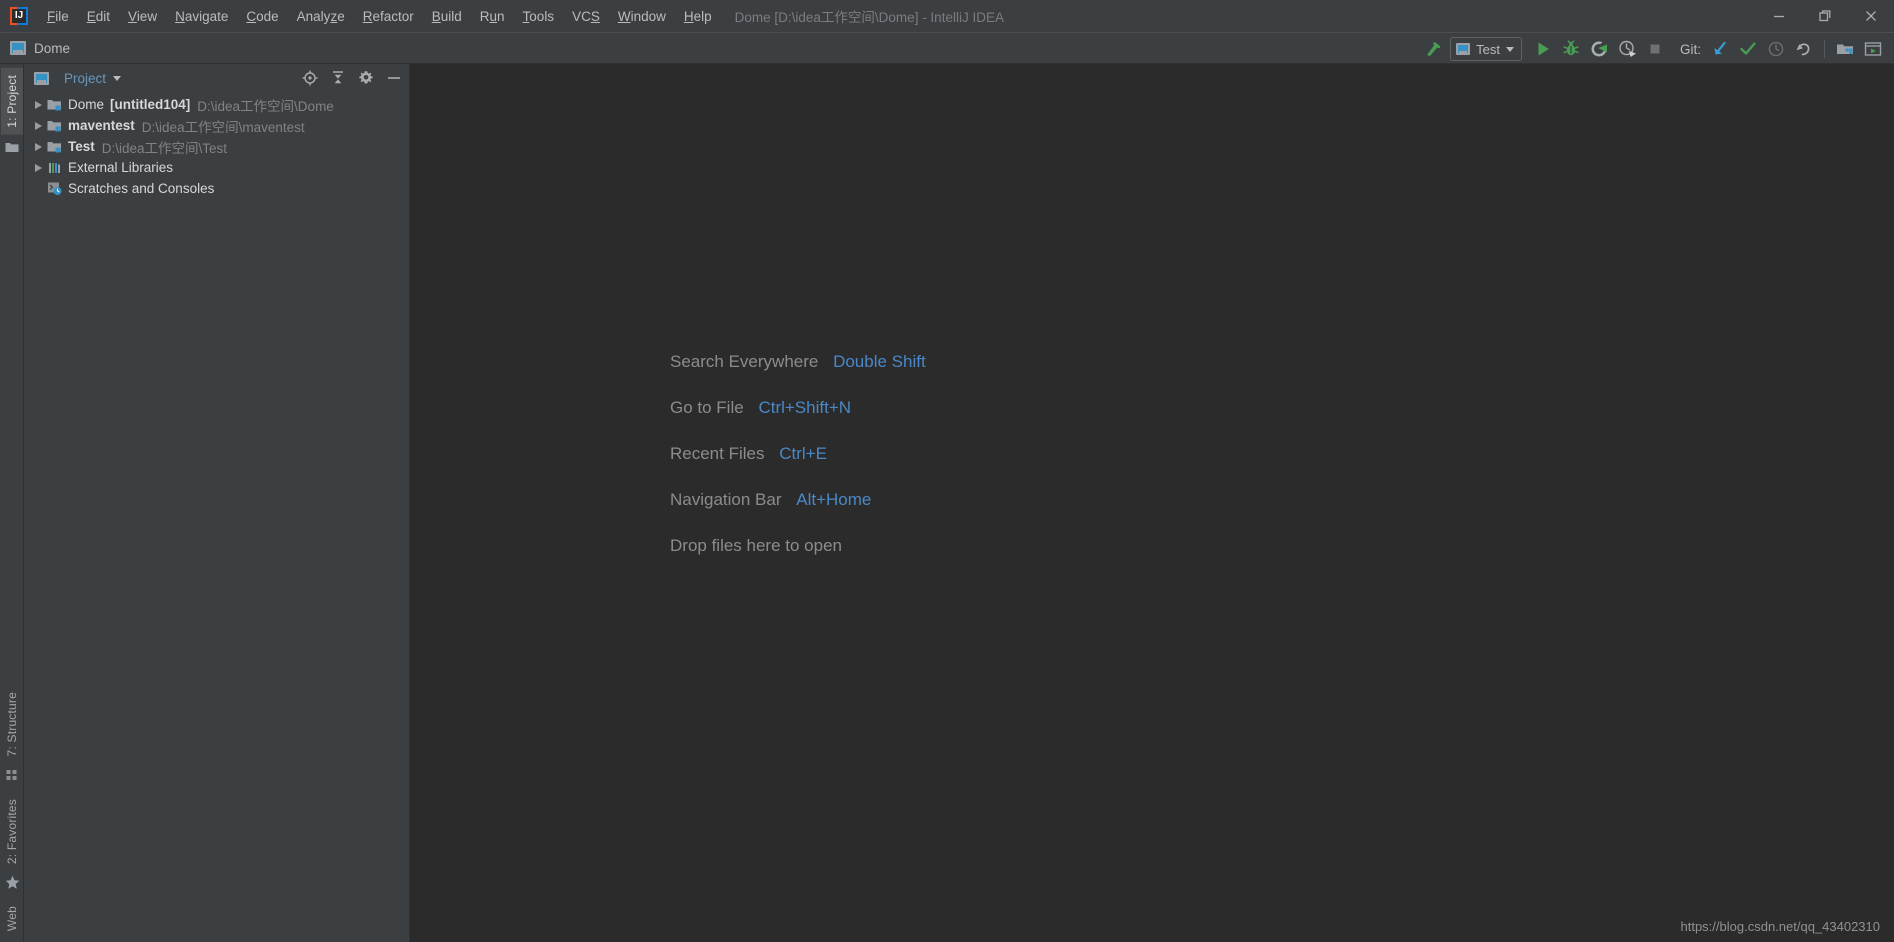 This screenshot has width=1894, height=942. Describe the element at coordinates (1780, 926) in the screenshot. I see `watermark: https://blog.csdn.net/qq_43402310` at that location.